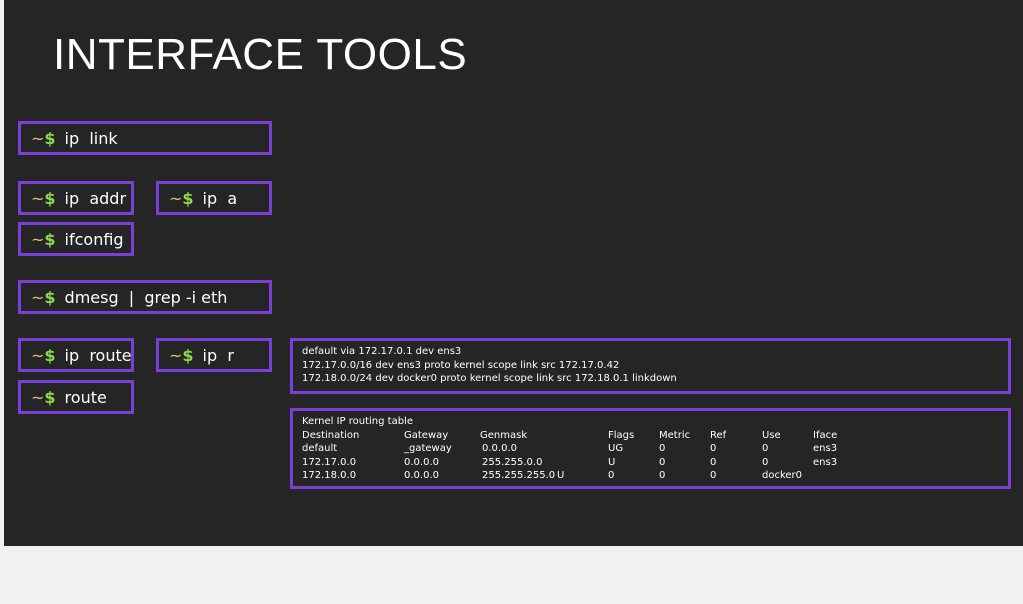  I want to click on route-table-cell: UG, so click(616, 448).